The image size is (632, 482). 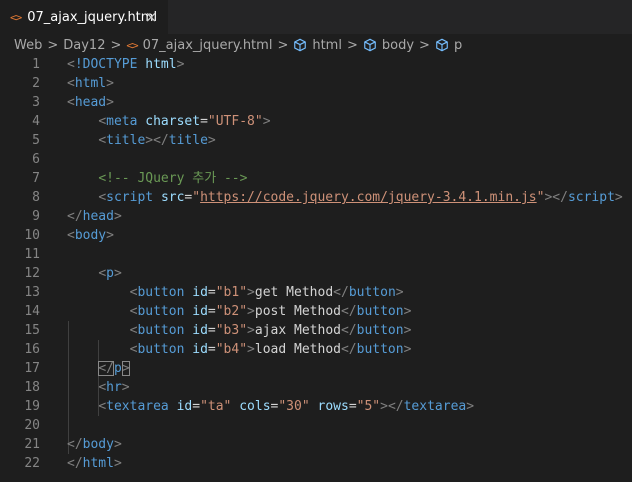 What do you see at coordinates (316, 368) in the screenshot?
I see `code-line: 17 </p>` at bounding box center [316, 368].